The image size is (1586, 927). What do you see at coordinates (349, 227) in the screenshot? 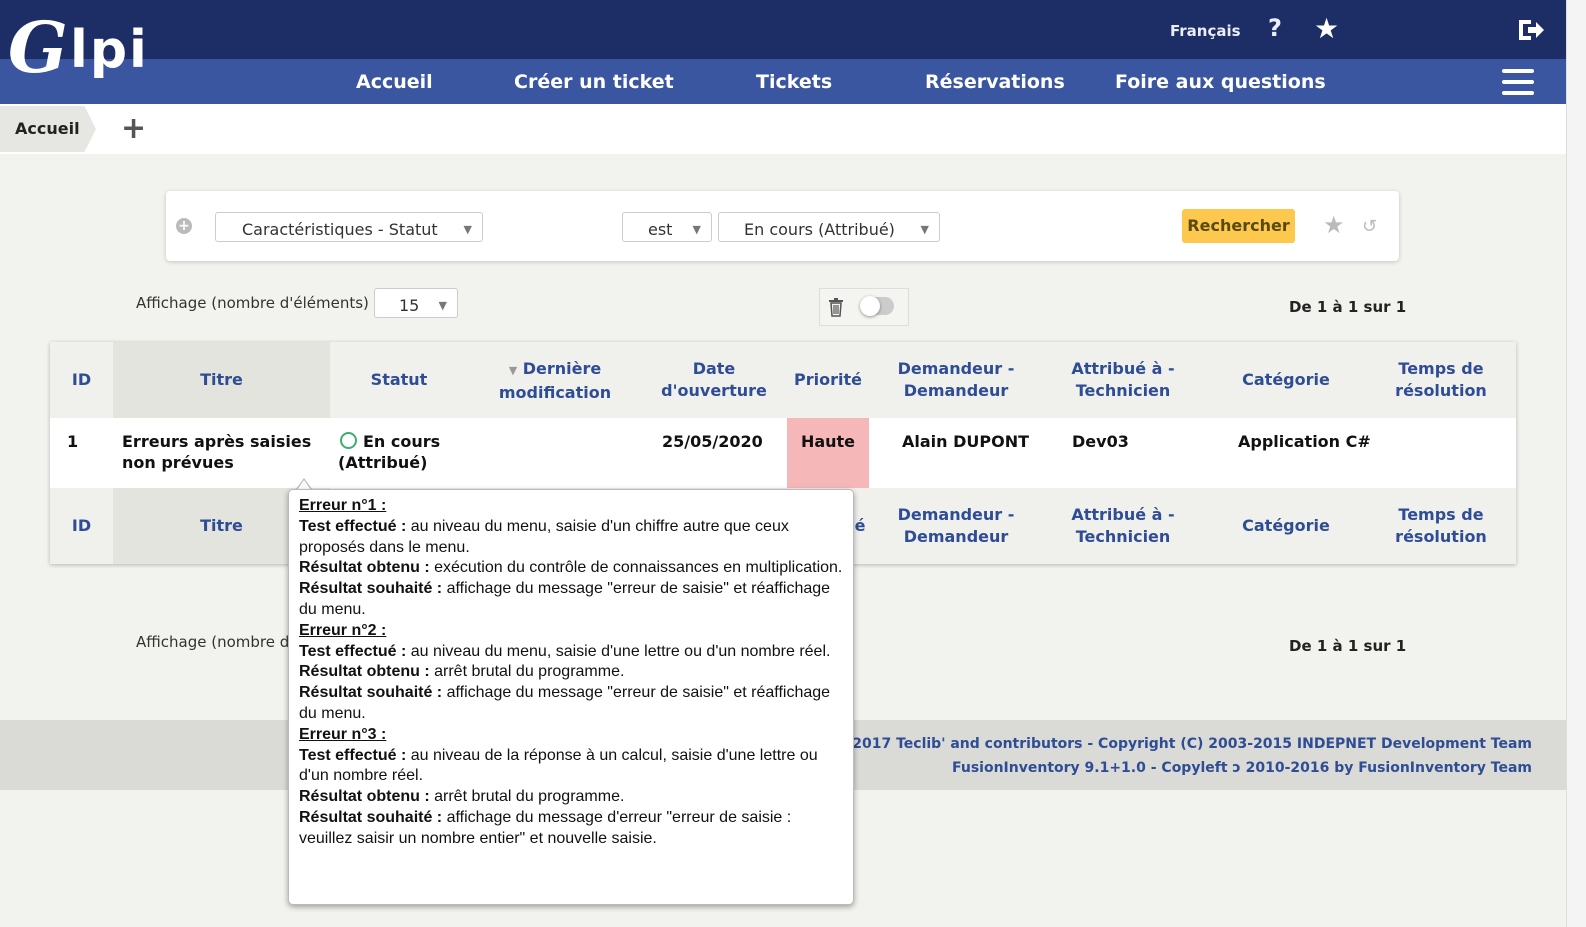
I see `criteria-field-select: Caractéristiques - Statut ▼` at bounding box center [349, 227].